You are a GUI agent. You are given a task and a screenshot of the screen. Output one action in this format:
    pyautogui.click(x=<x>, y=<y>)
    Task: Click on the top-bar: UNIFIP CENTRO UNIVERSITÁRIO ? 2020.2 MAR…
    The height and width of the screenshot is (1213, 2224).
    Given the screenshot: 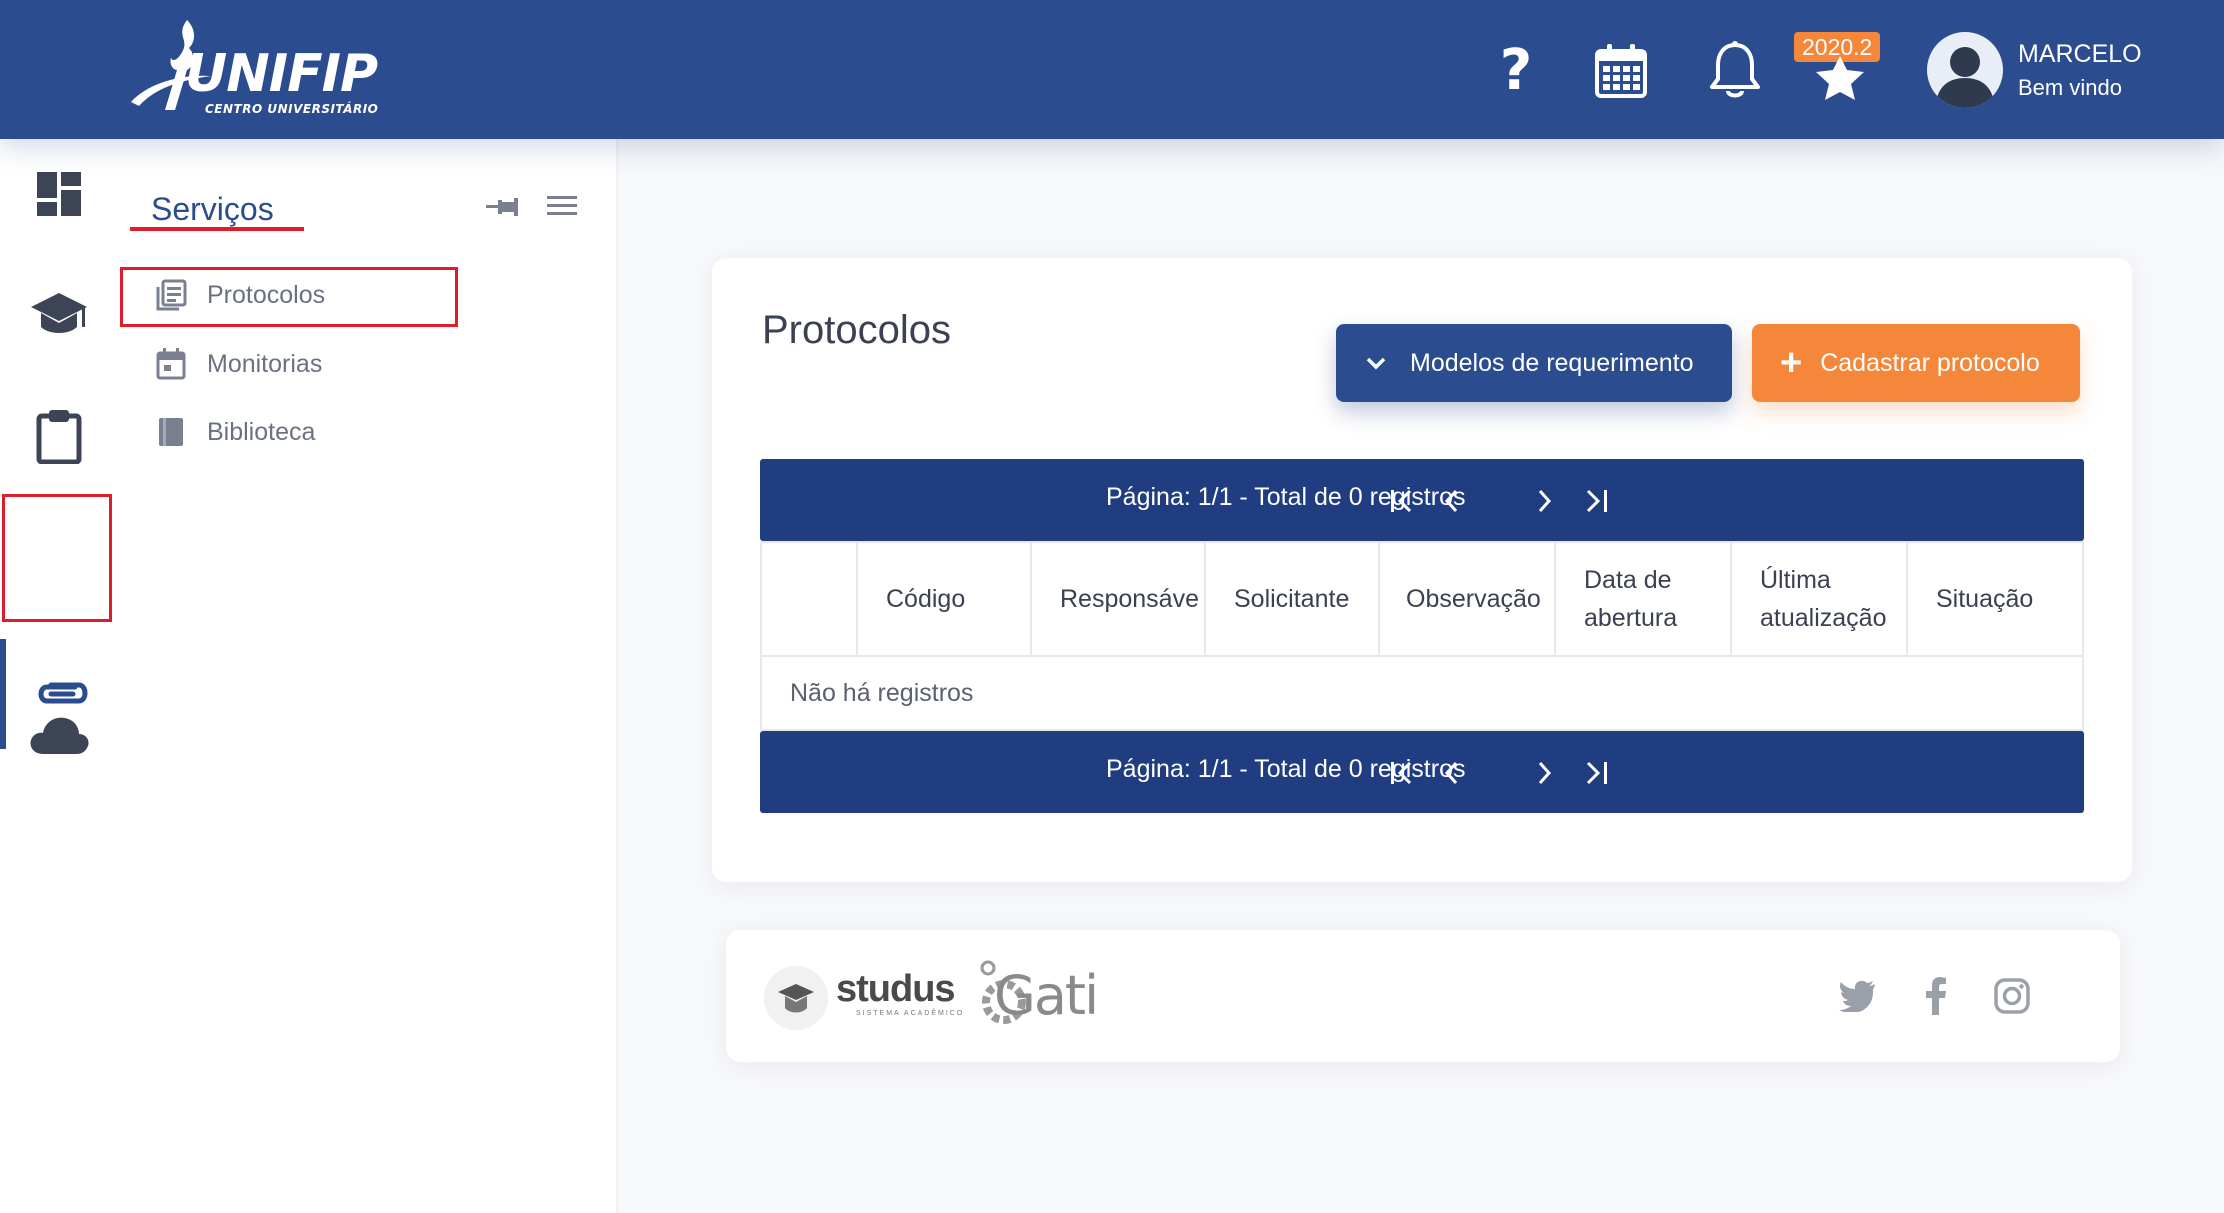 What is the action you would take?
    pyautogui.click(x=1112, y=69)
    